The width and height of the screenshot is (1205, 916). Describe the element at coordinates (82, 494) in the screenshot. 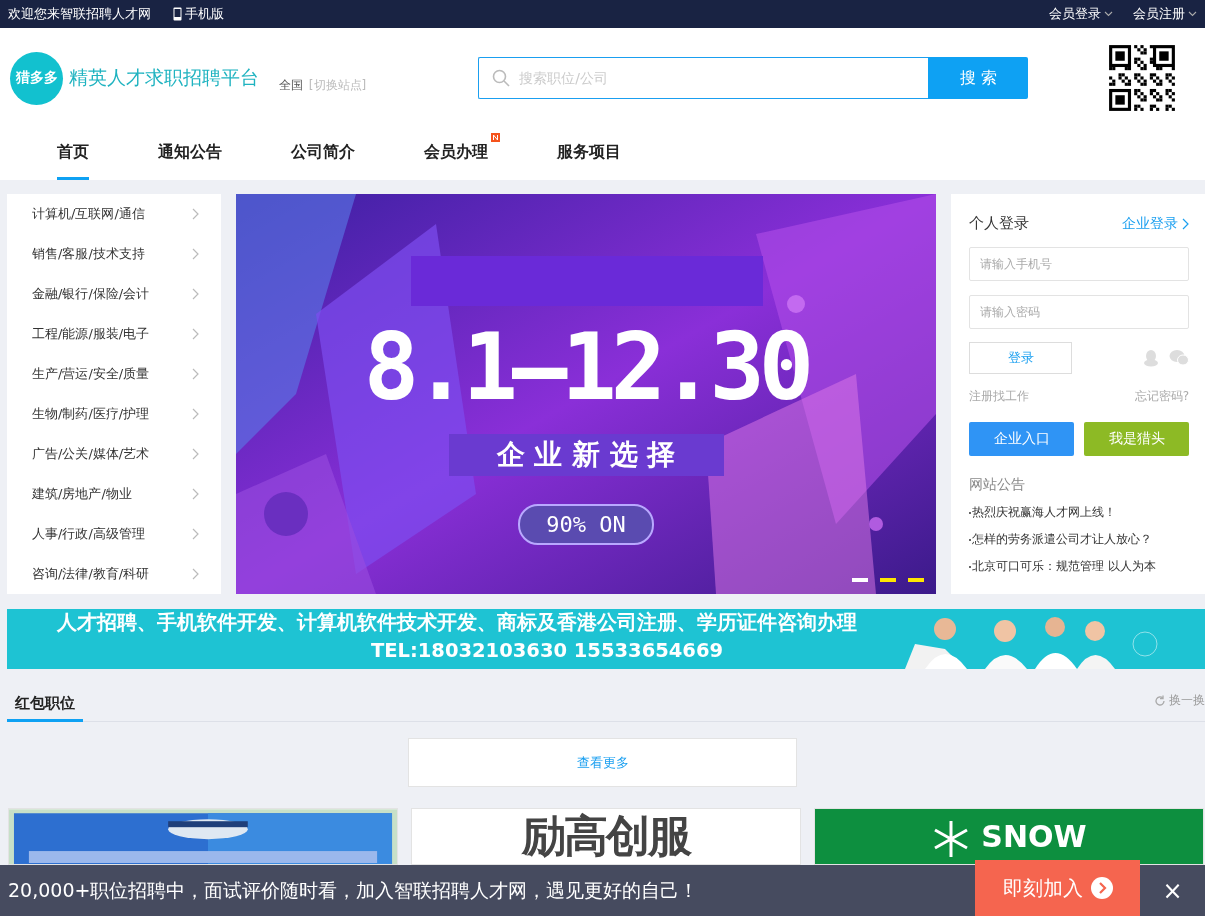

I see `category-link: 建筑/房地产/物业` at that location.